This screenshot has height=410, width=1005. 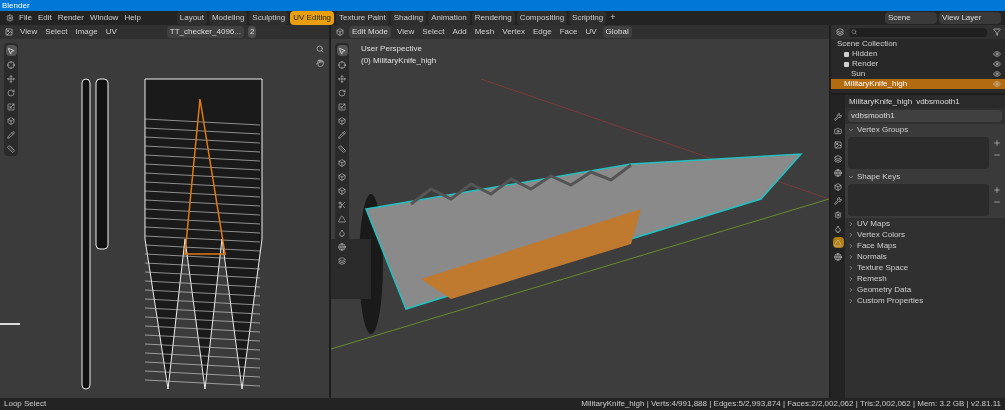 I want to click on pan-icon, so click(x=319, y=62).